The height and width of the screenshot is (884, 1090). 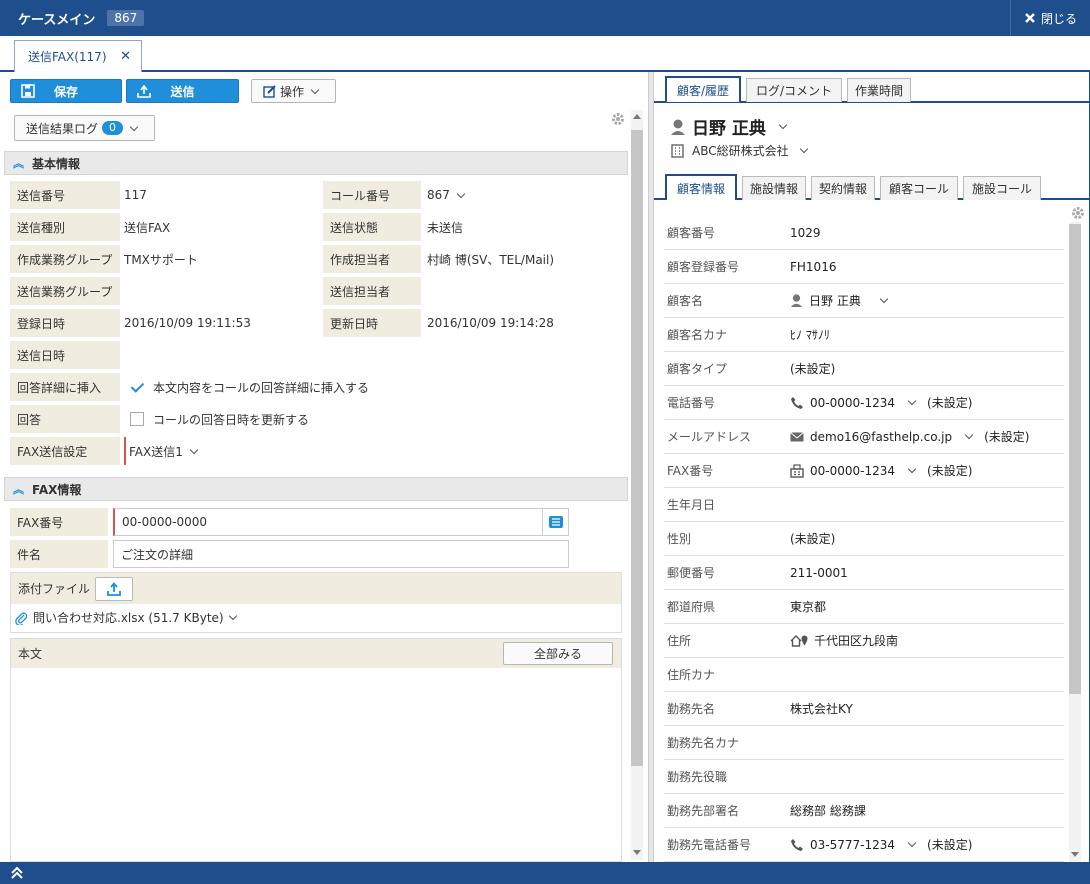 I want to click on address-book-button, so click(x=555, y=522).